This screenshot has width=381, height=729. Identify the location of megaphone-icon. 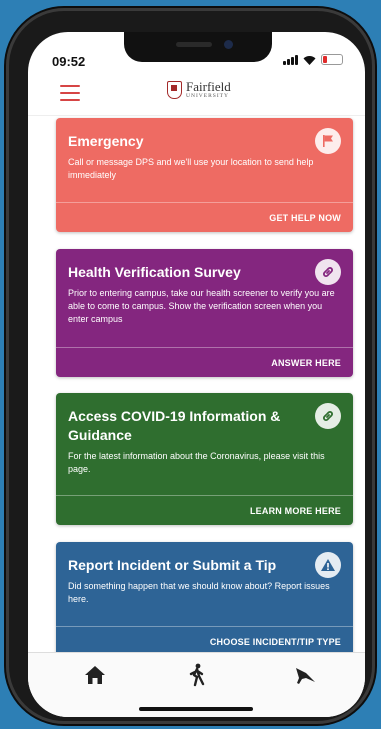
(305, 676).